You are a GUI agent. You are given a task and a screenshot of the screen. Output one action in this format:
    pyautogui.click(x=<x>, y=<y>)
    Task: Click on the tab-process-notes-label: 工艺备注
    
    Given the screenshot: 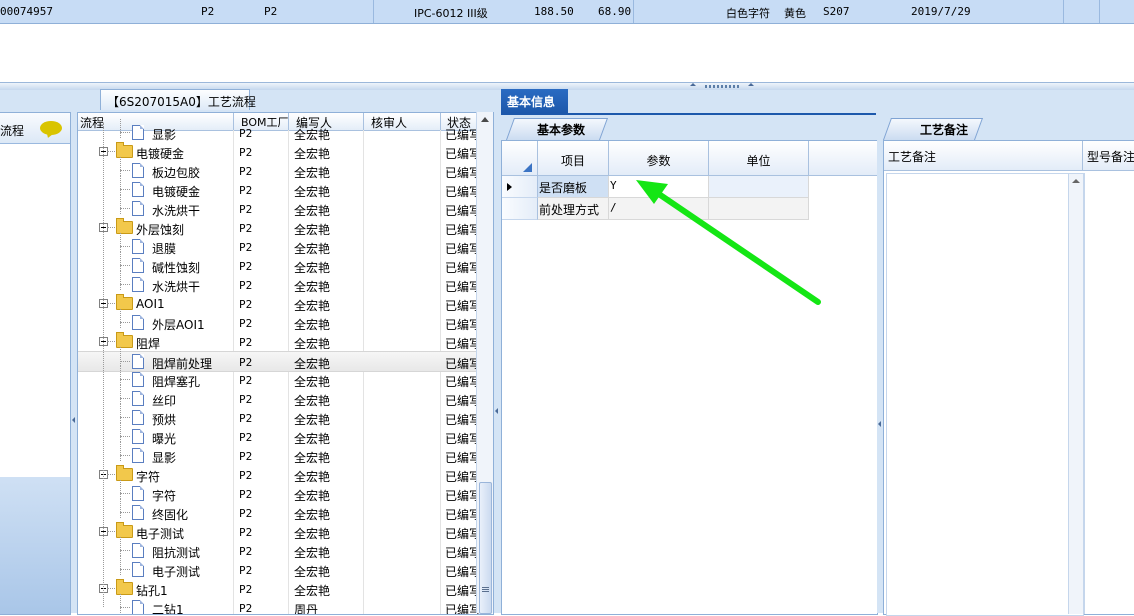 What is the action you would take?
    pyautogui.click(x=944, y=130)
    